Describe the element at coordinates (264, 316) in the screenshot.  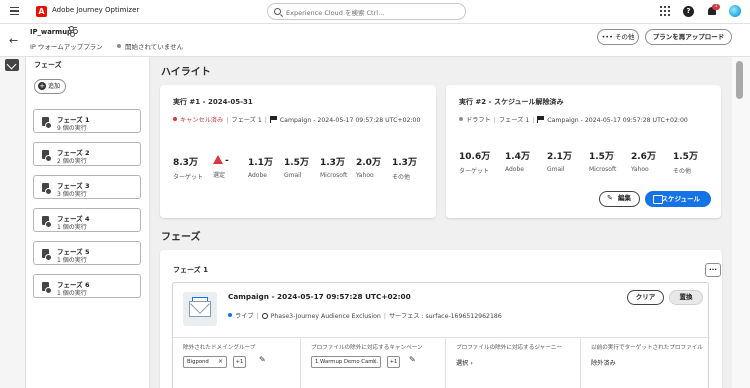
I see `audience-icon` at that location.